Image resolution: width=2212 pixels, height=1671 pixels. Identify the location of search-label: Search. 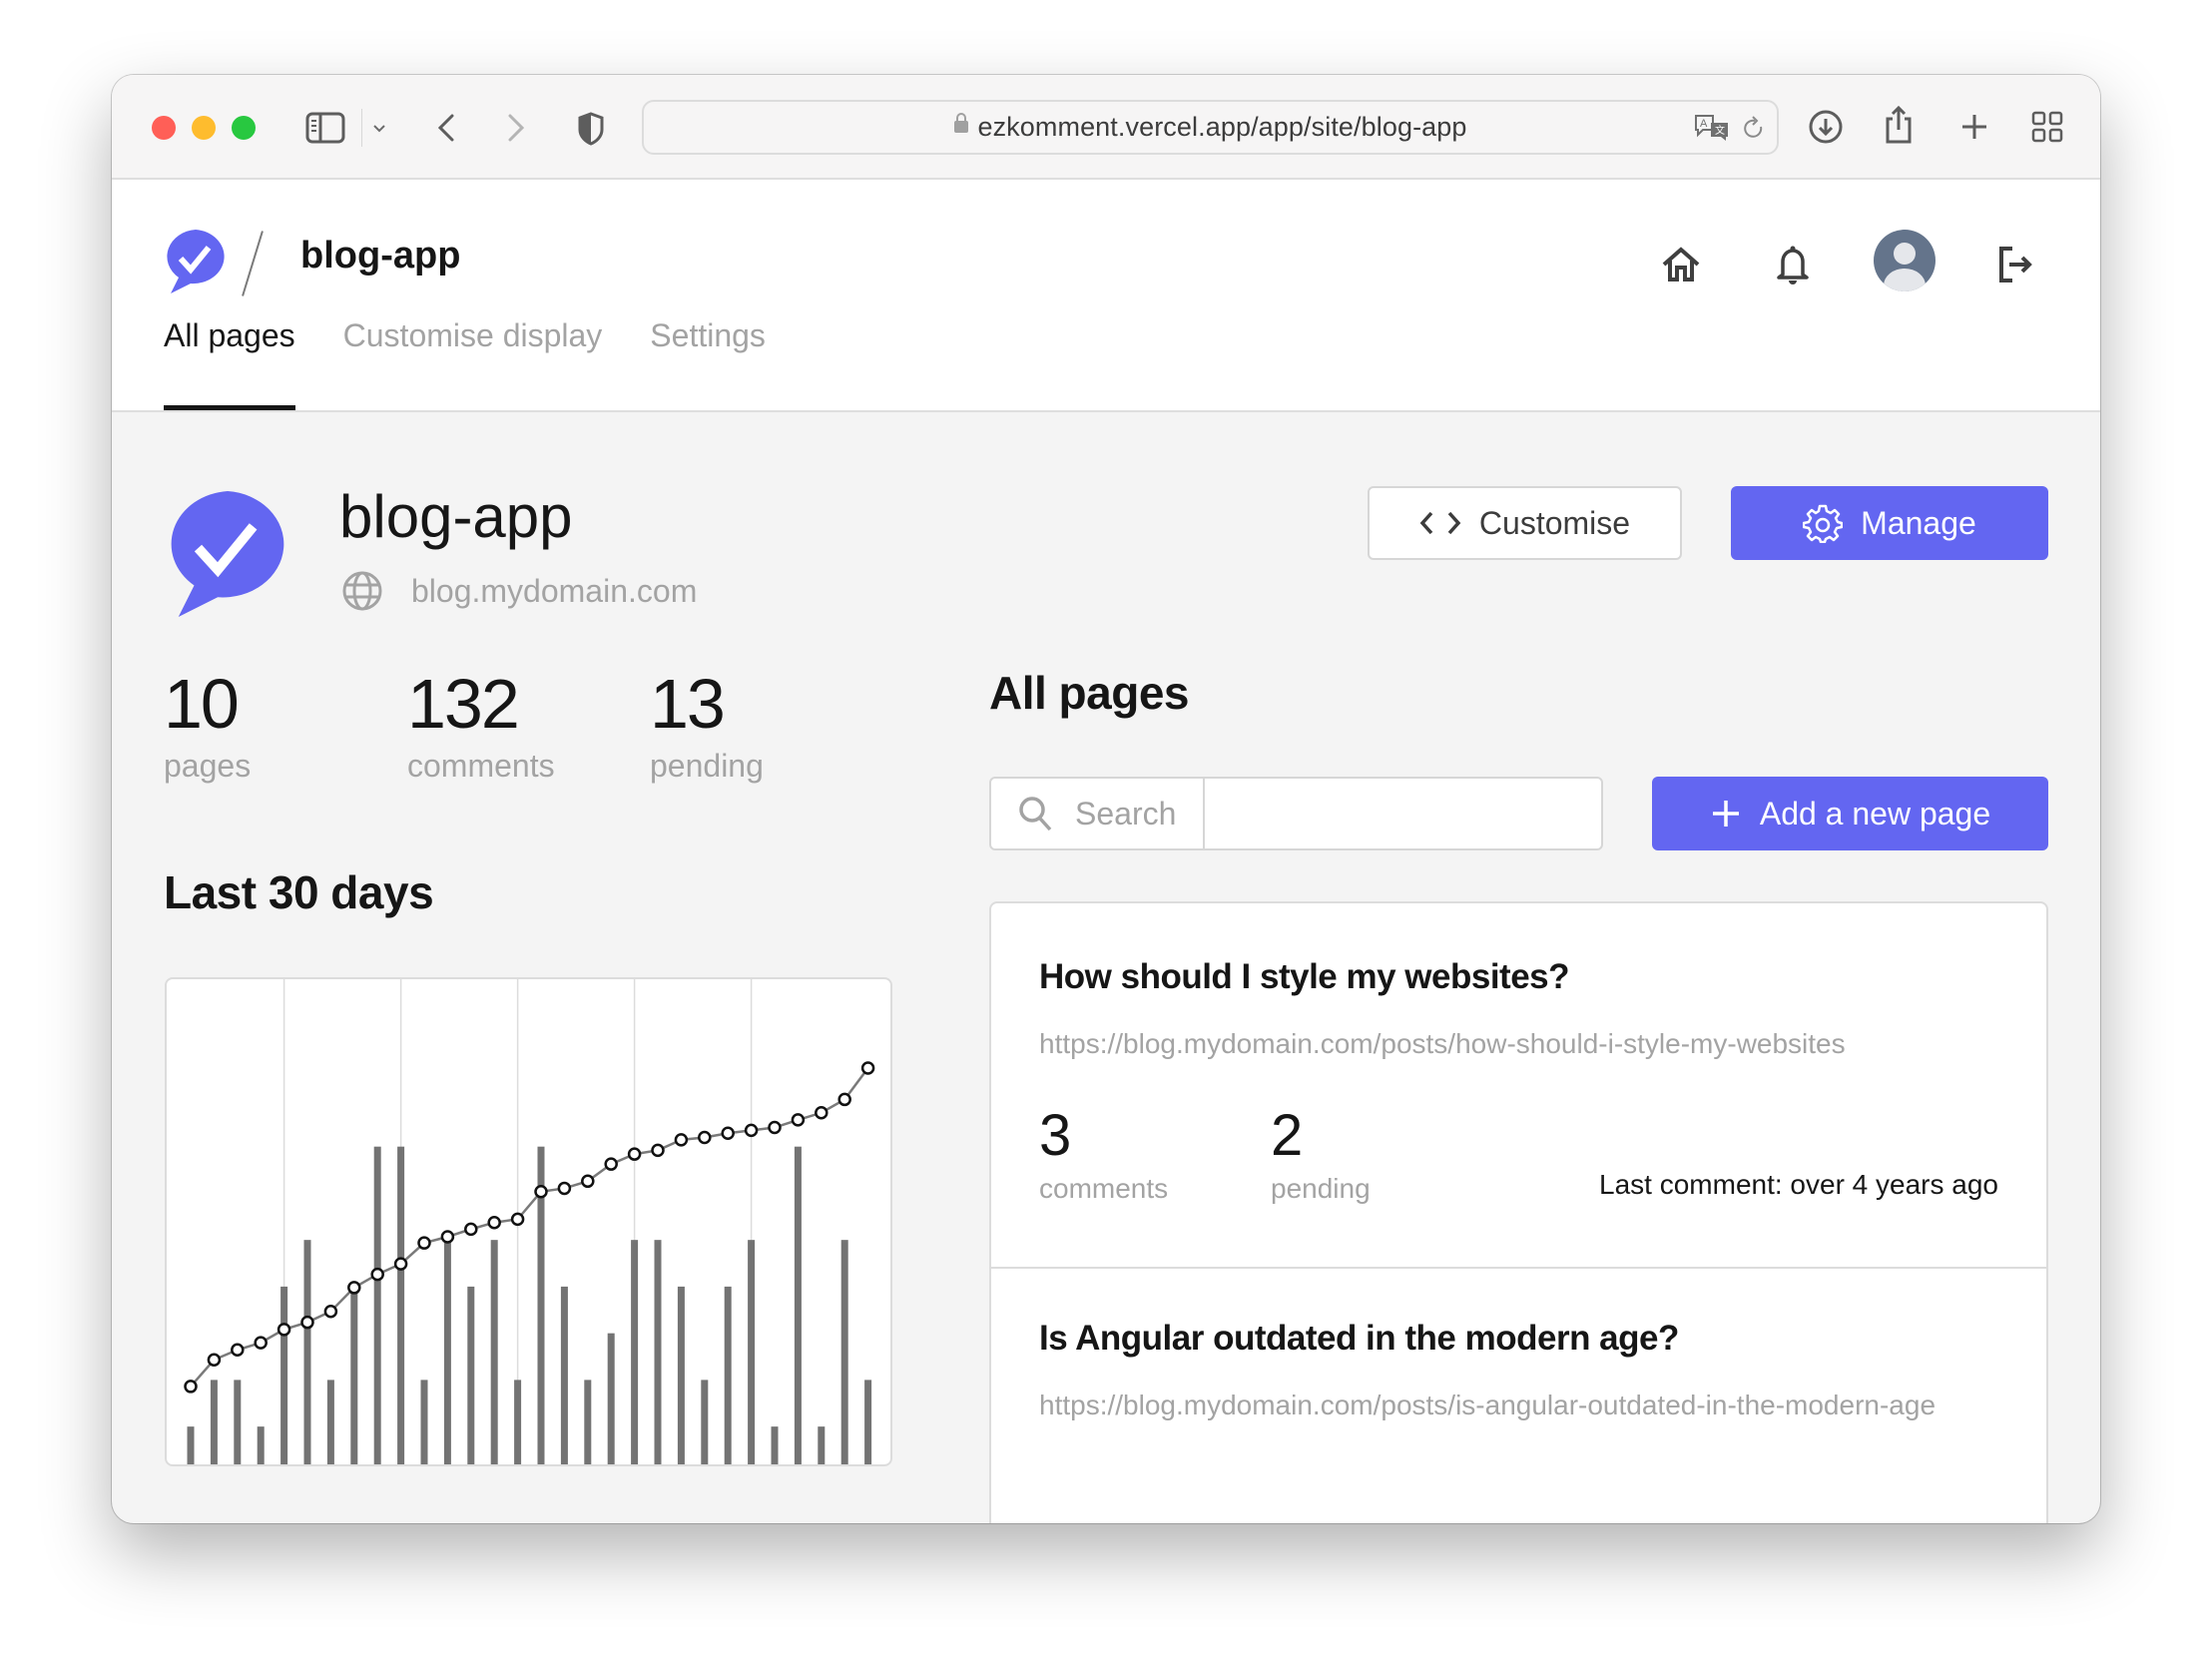
(1126, 813).